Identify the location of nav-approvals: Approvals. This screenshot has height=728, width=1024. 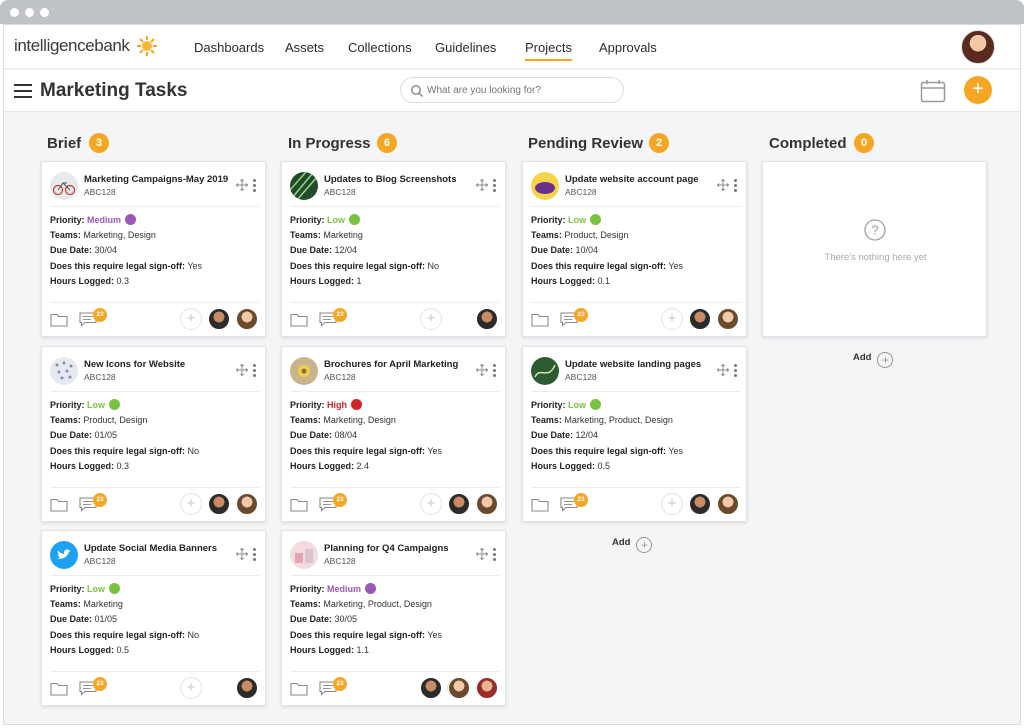
(628, 47).